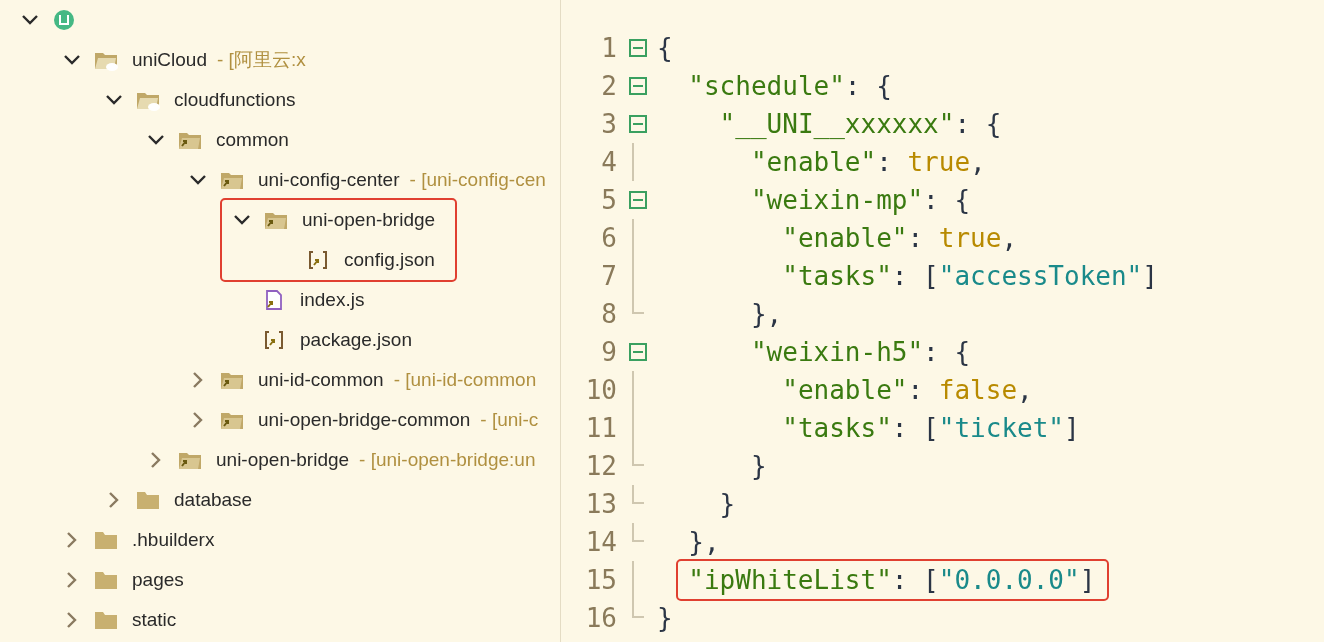 The image size is (1324, 642). What do you see at coordinates (447, 460) in the screenshot?
I see `tree-item-note: - [uni-open-bridge:un` at bounding box center [447, 460].